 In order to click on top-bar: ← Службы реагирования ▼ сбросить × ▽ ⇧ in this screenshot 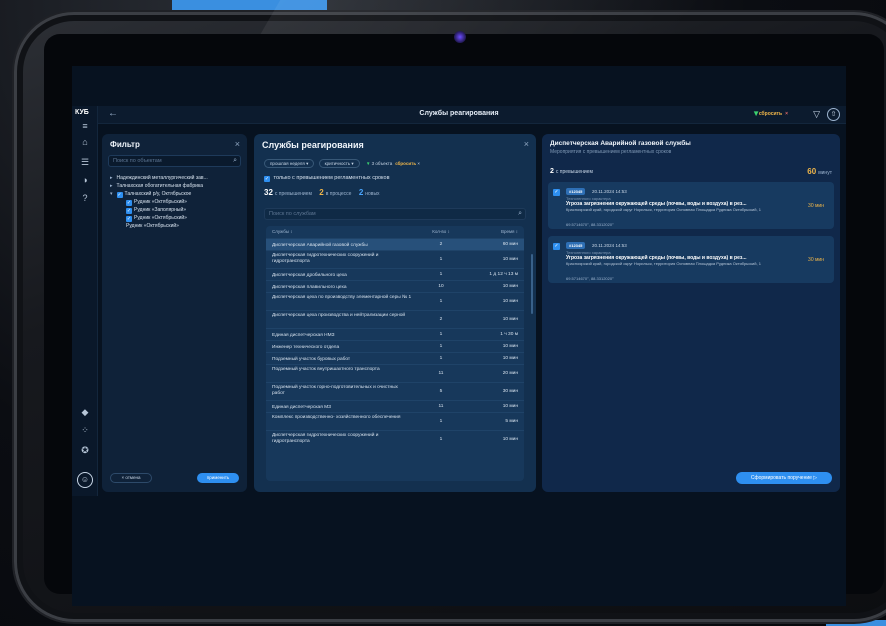, I will do `click(459, 115)`.